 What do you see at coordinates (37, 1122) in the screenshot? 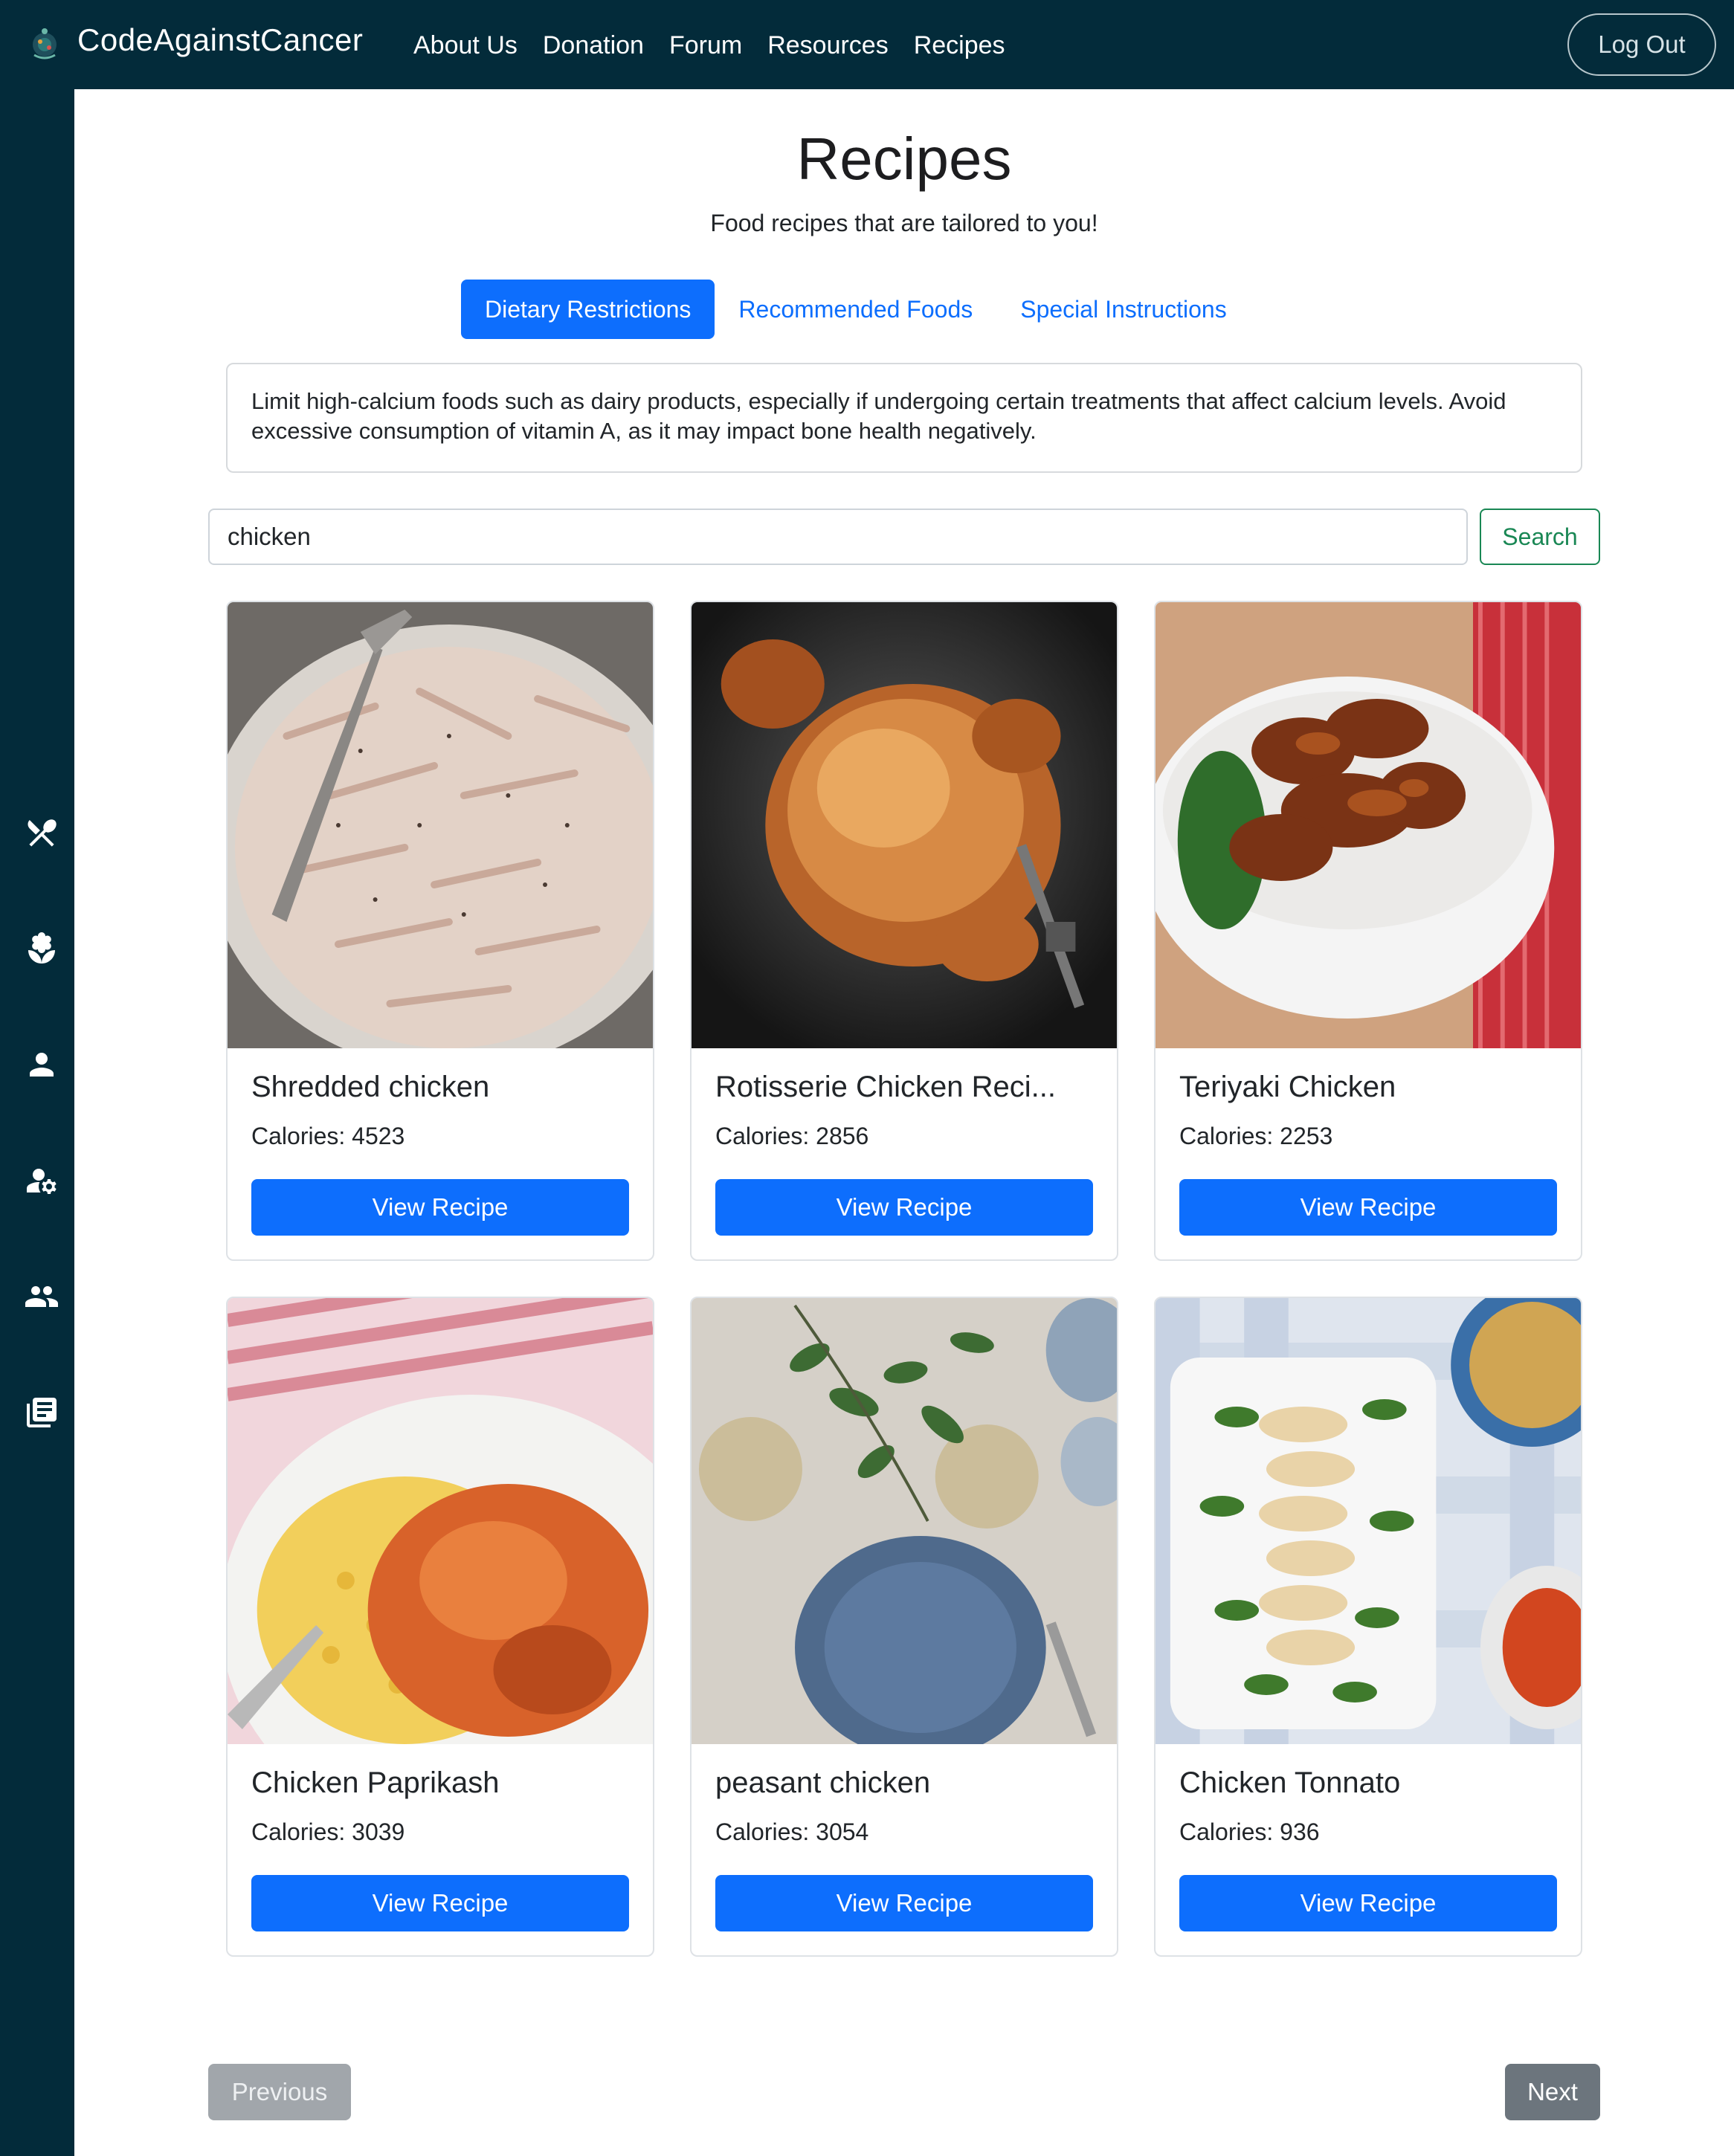
I see `sidebar` at bounding box center [37, 1122].